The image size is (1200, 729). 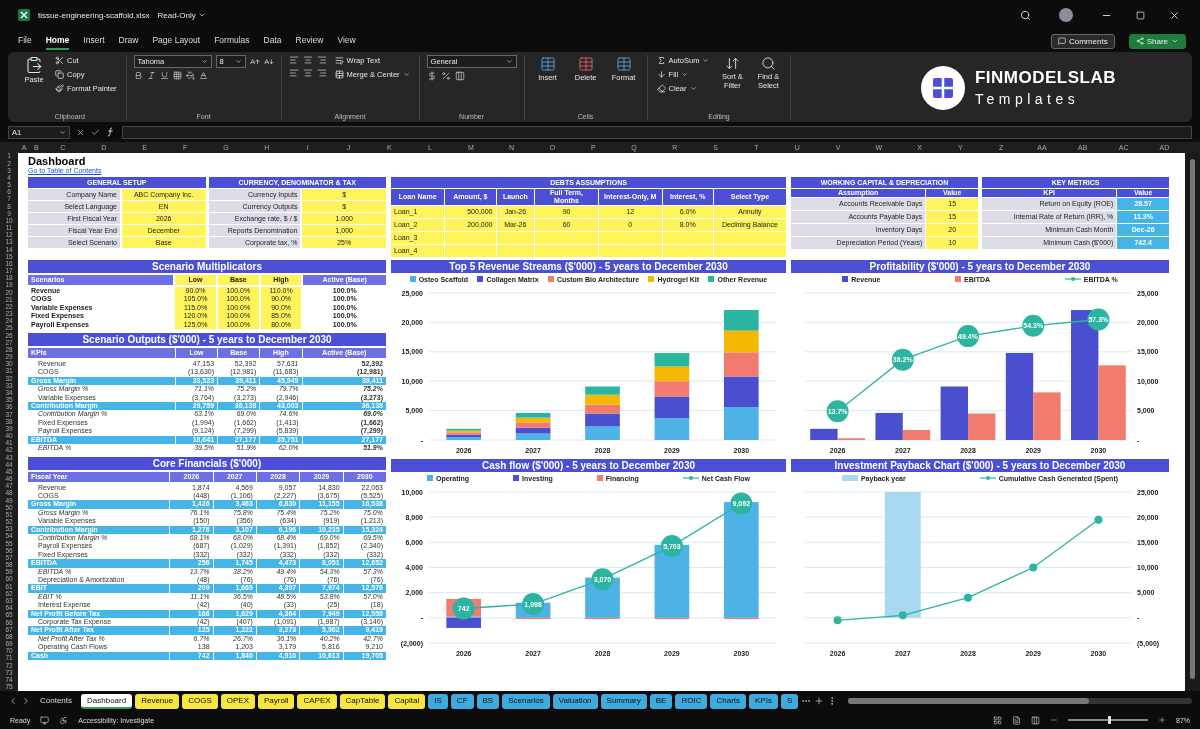 I want to click on accessibility-icon, so click(x=64, y=720).